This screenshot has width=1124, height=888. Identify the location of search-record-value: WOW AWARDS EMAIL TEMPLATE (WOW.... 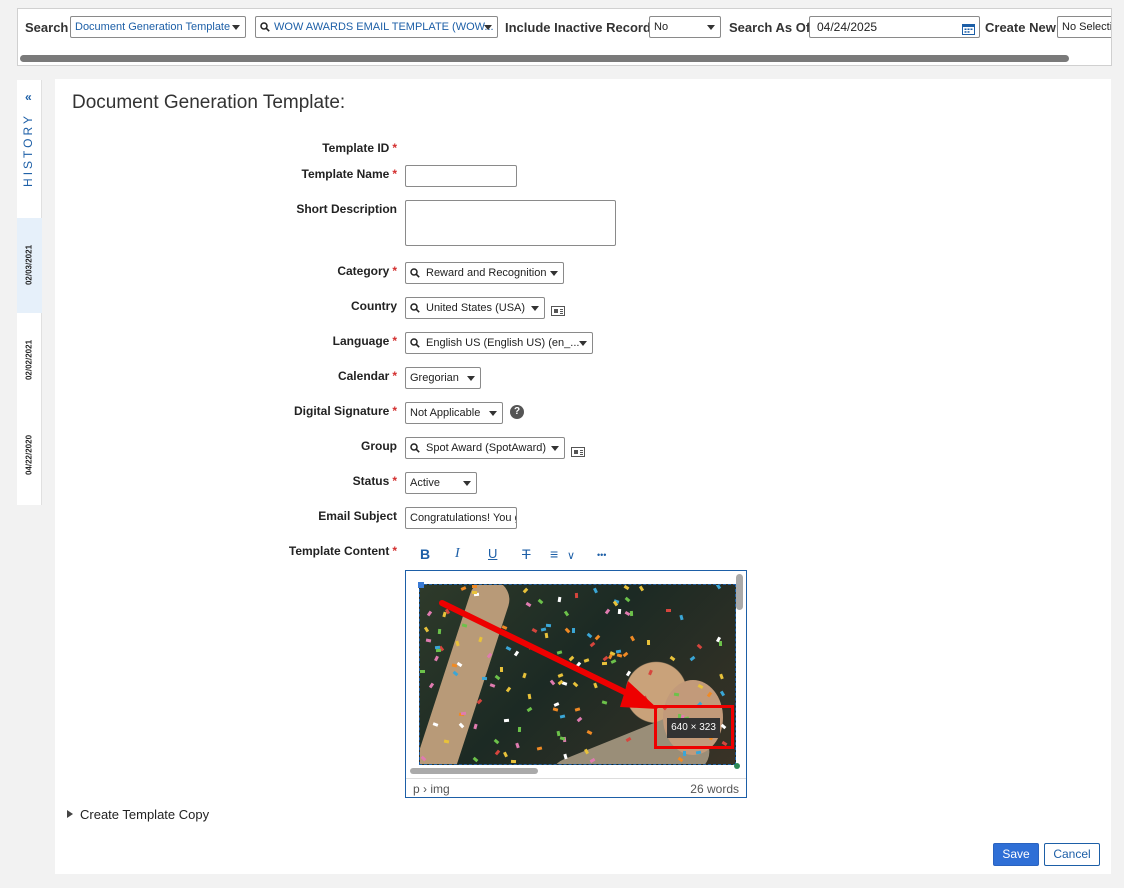
(384, 27).